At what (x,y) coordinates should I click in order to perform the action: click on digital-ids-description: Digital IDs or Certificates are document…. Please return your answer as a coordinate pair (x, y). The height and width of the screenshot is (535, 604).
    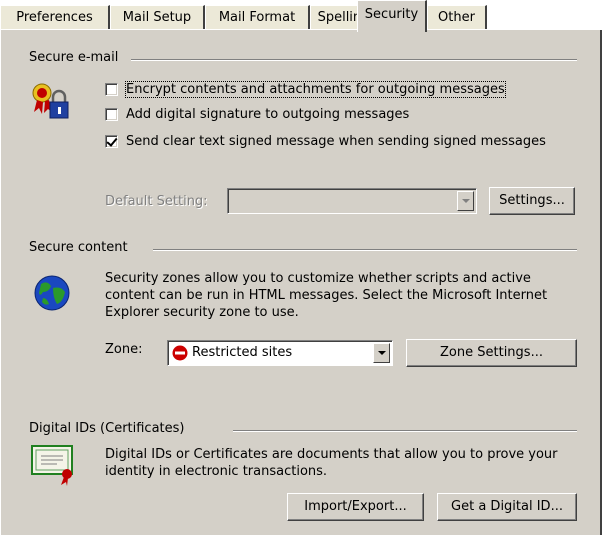
    Looking at the image, I should click on (331, 463).